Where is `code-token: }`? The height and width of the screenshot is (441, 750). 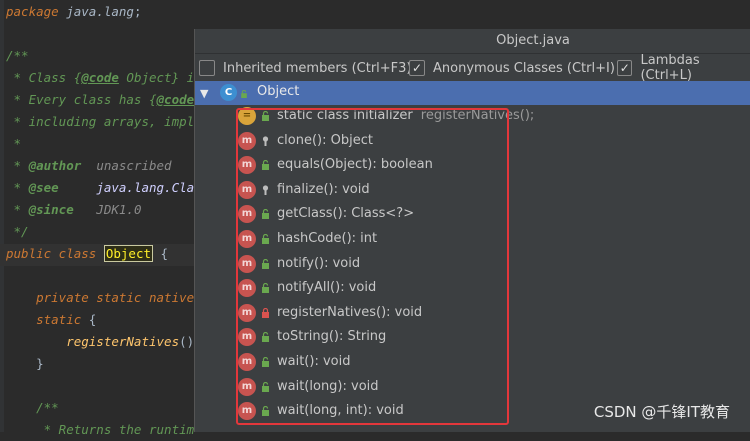
code-token: } is located at coordinates (25, 363).